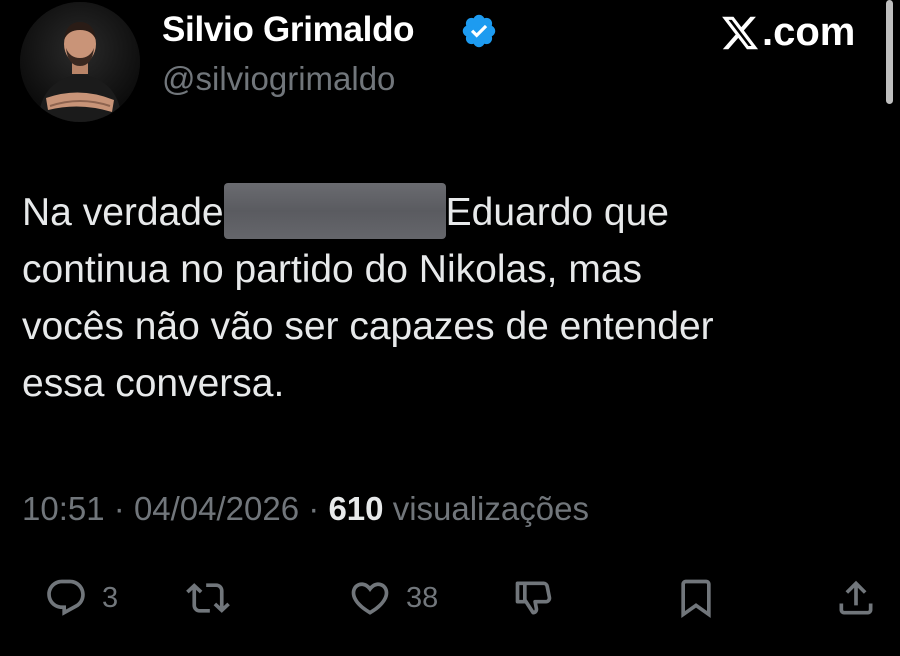 This screenshot has width=900, height=656. What do you see at coordinates (216, 508) in the screenshot?
I see `tweet-date: 04/04/2026` at bounding box center [216, 508].